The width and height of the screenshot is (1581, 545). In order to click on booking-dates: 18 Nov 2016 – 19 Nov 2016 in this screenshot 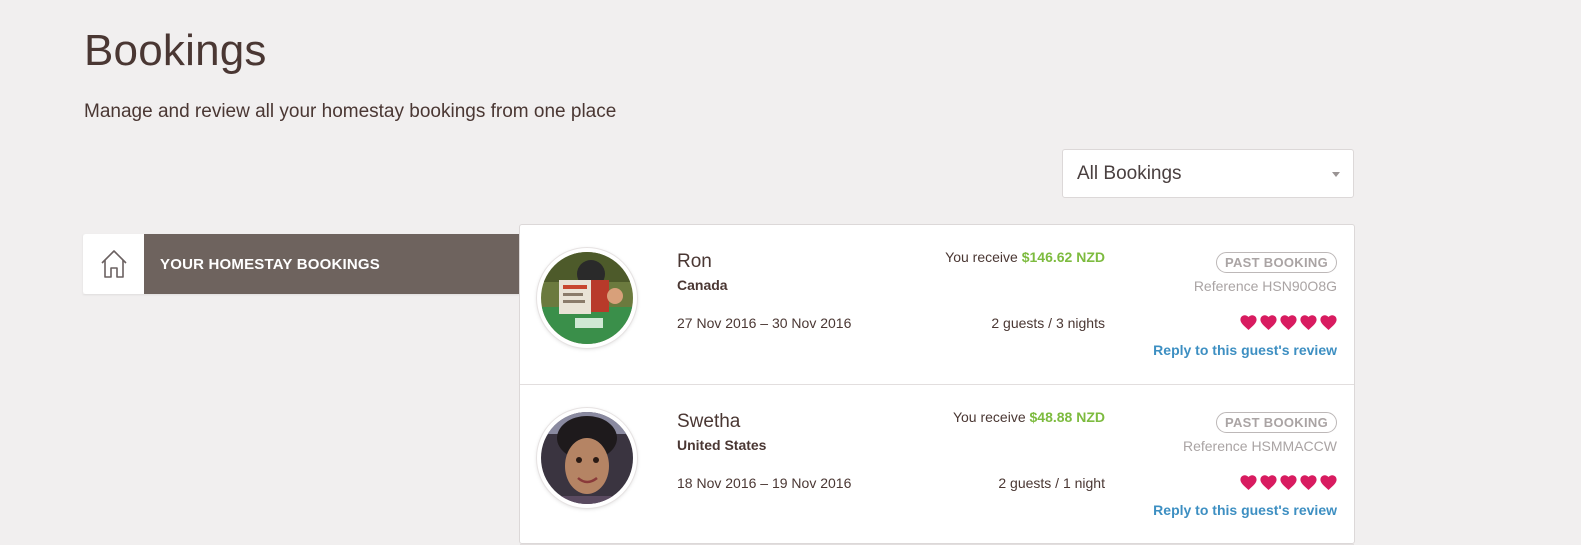, I will do `click(764, 483)`.